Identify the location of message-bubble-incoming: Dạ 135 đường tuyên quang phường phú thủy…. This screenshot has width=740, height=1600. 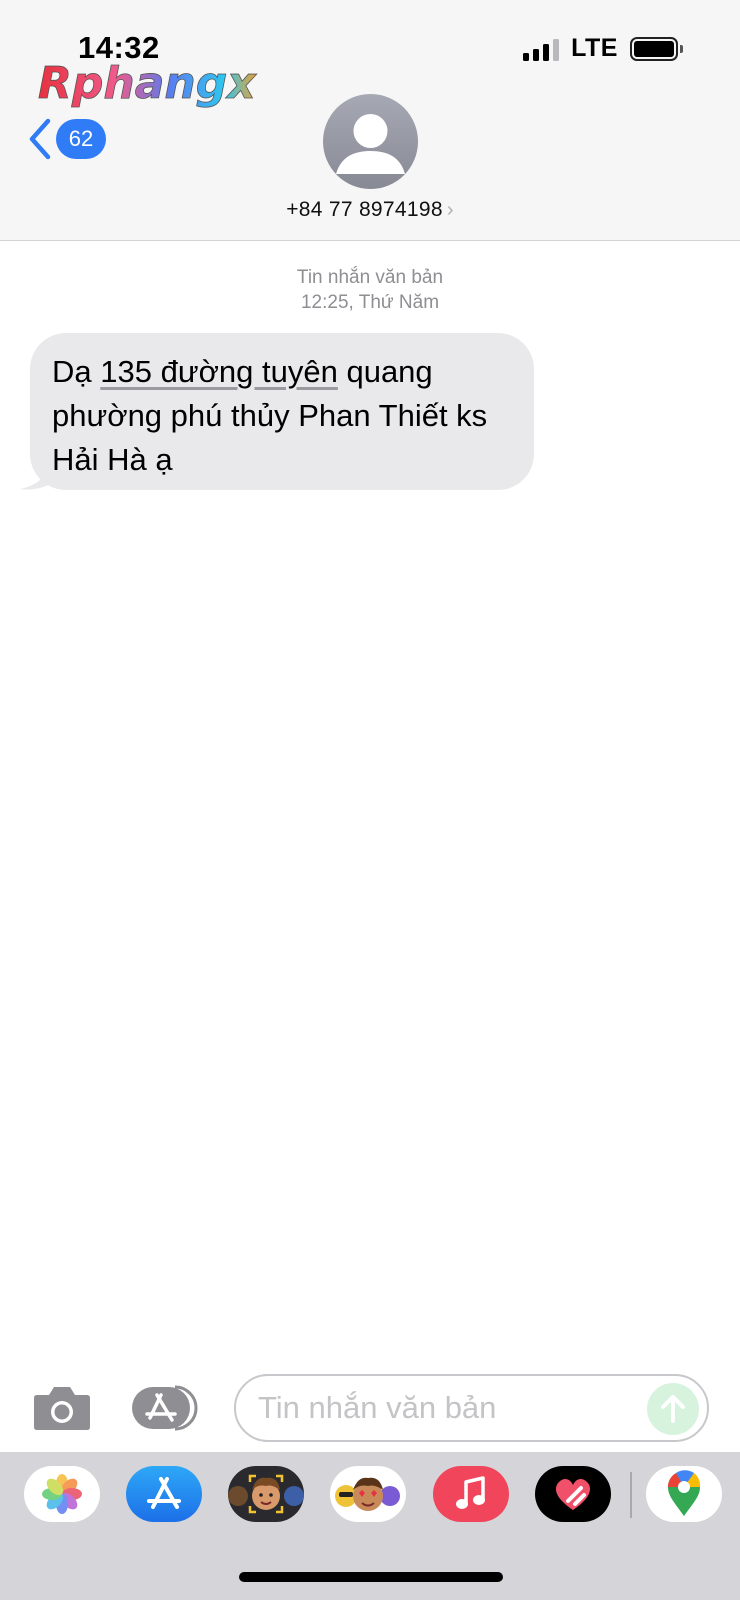
(282, 411).